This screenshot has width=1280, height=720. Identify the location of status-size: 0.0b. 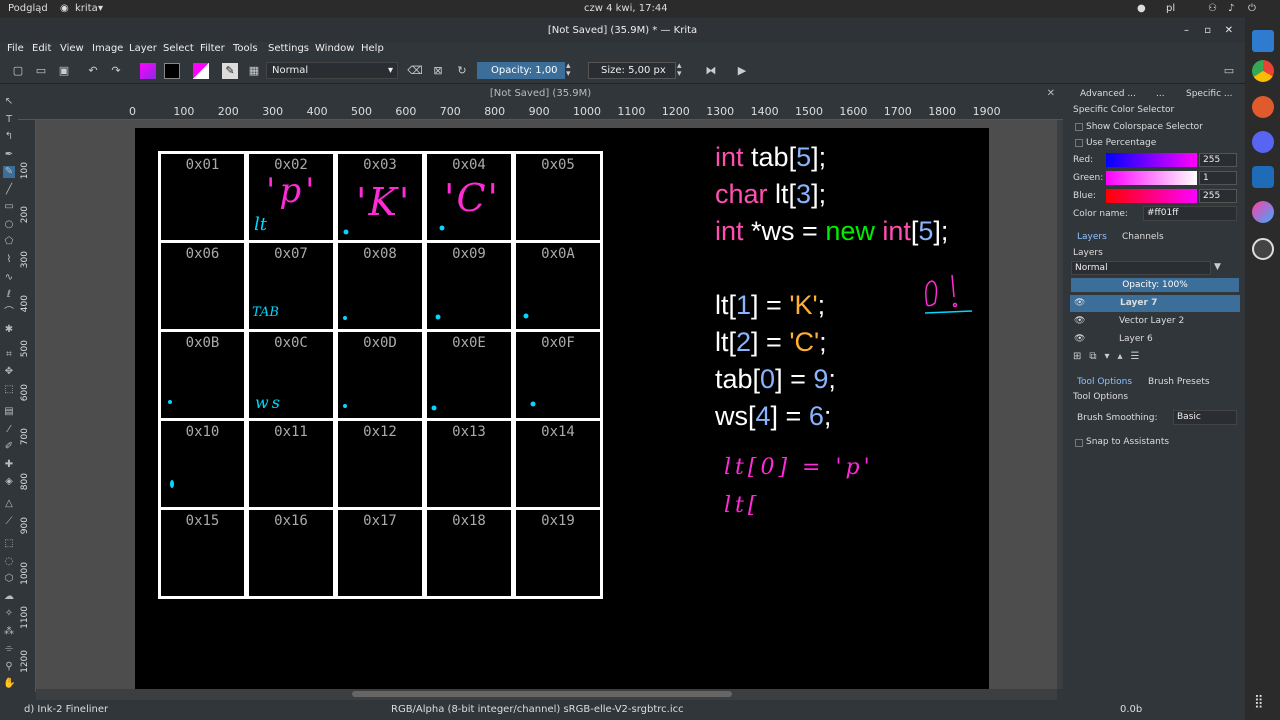
(1131, 709).